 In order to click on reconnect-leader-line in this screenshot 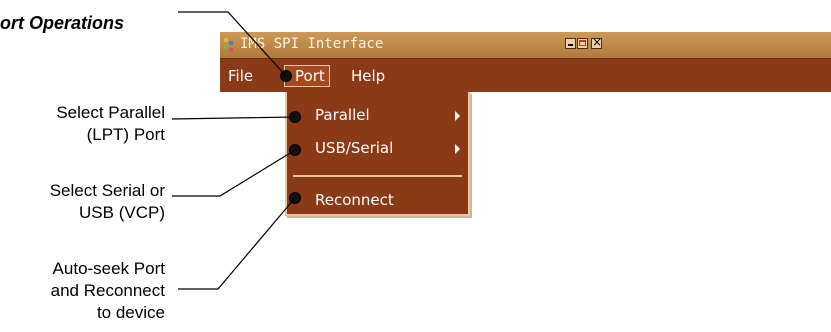, I will do `click(237, 243)`.